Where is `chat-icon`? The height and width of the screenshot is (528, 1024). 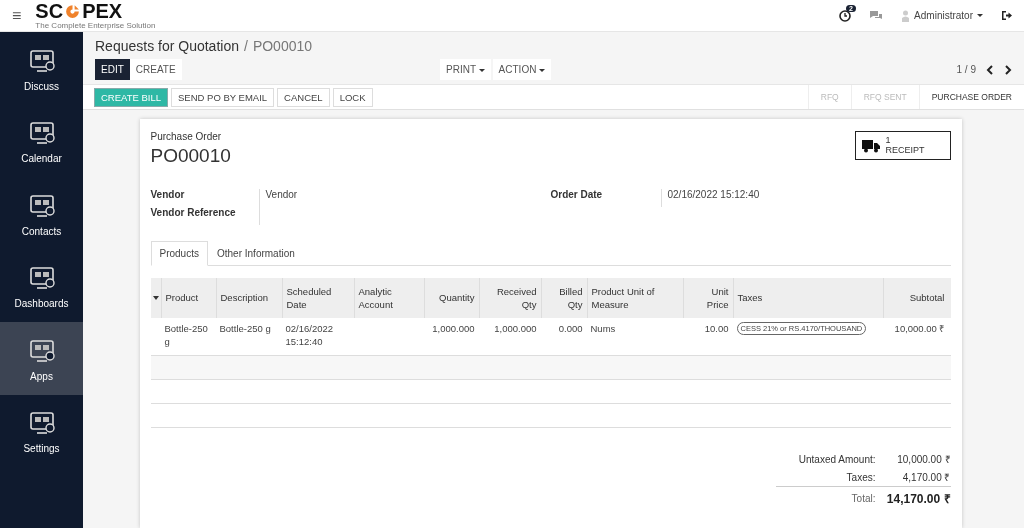
chat-icon is located at coordinates (876, 15).